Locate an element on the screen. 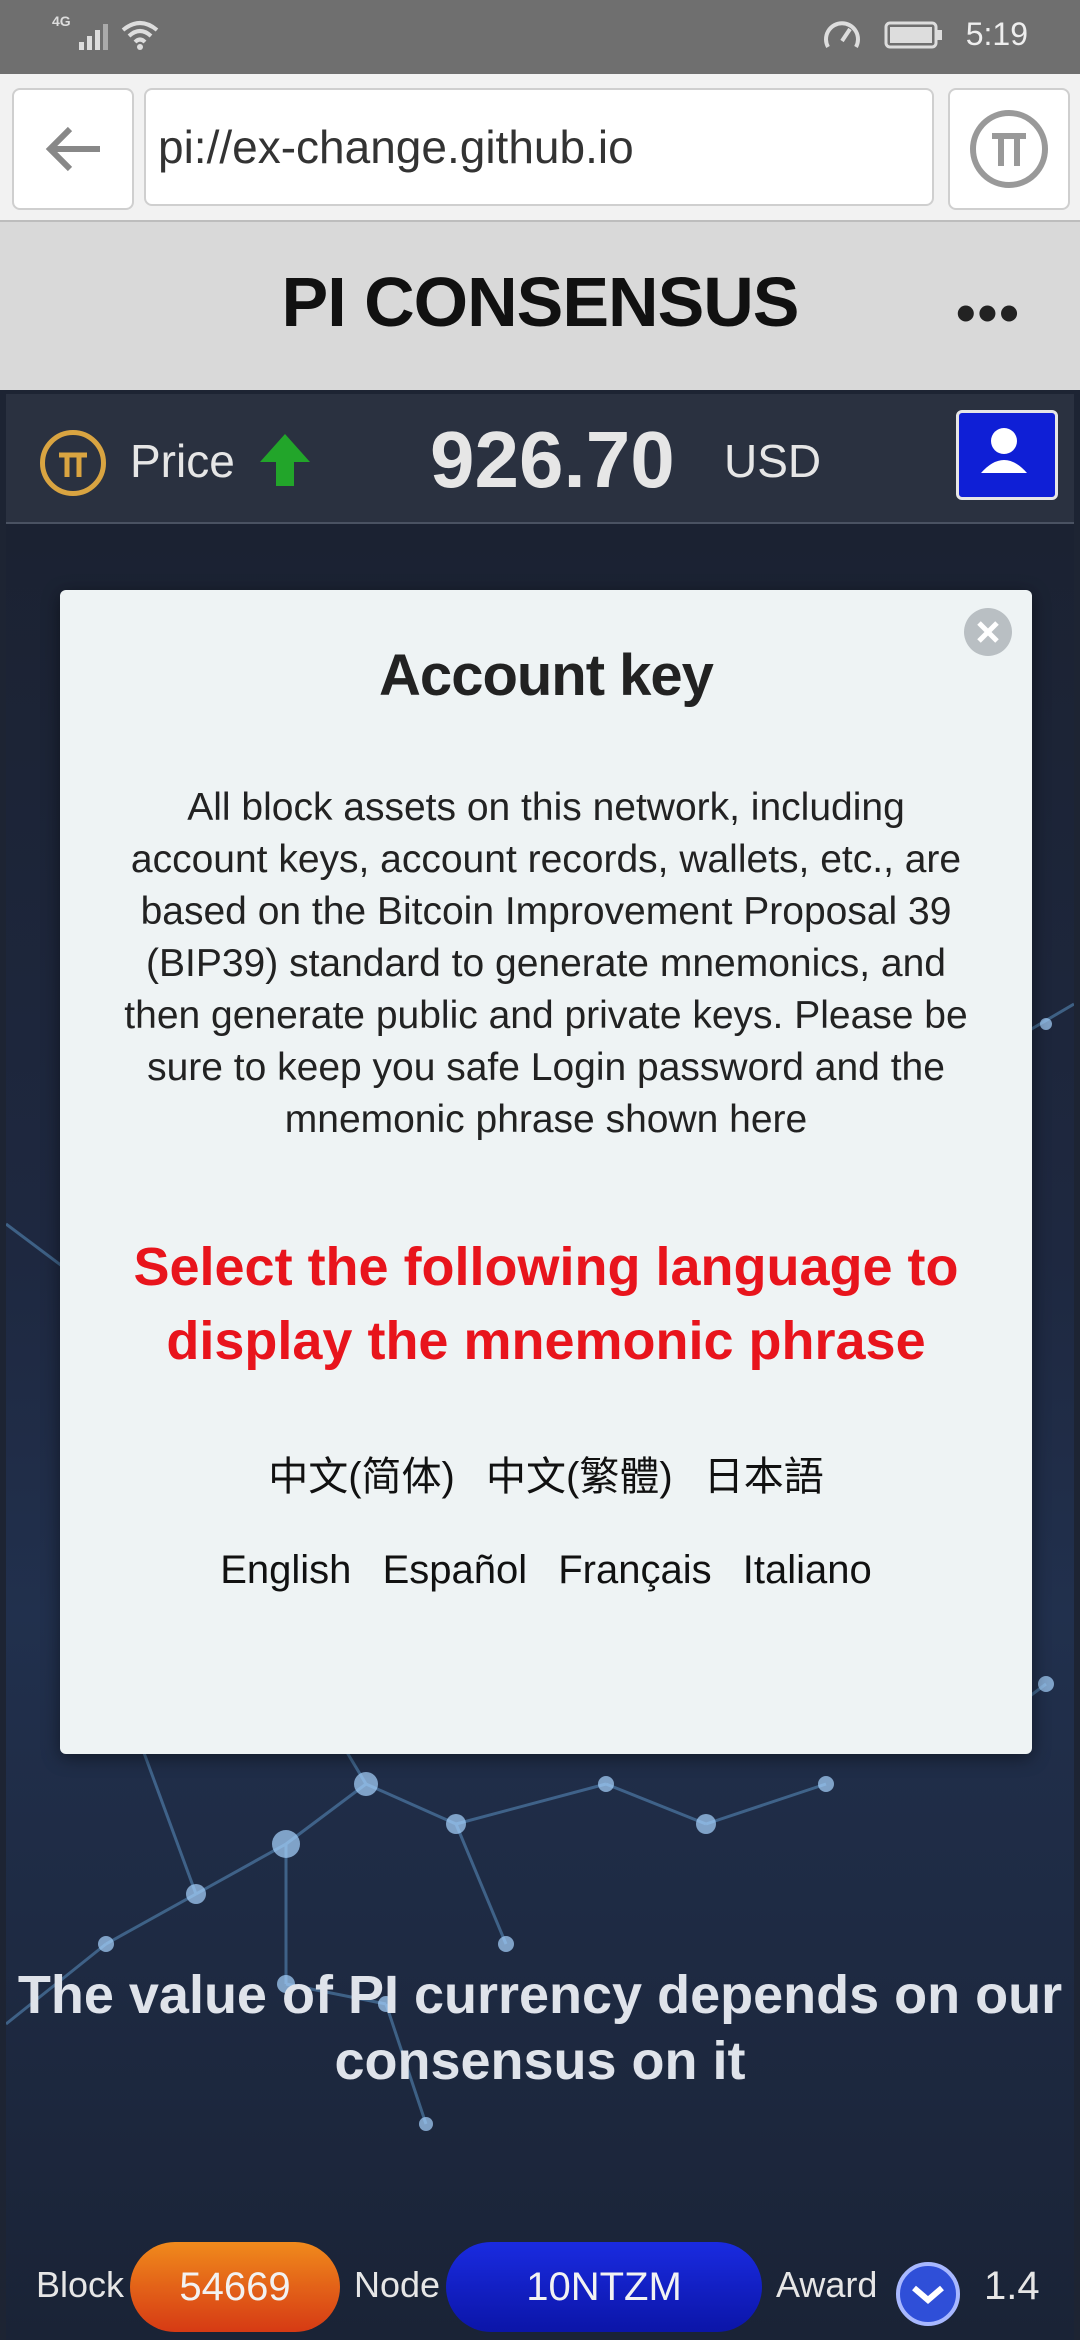 The height and width of the screenshot is (2340, 1080). price-unit: USD is located at coordinates (773, 461).